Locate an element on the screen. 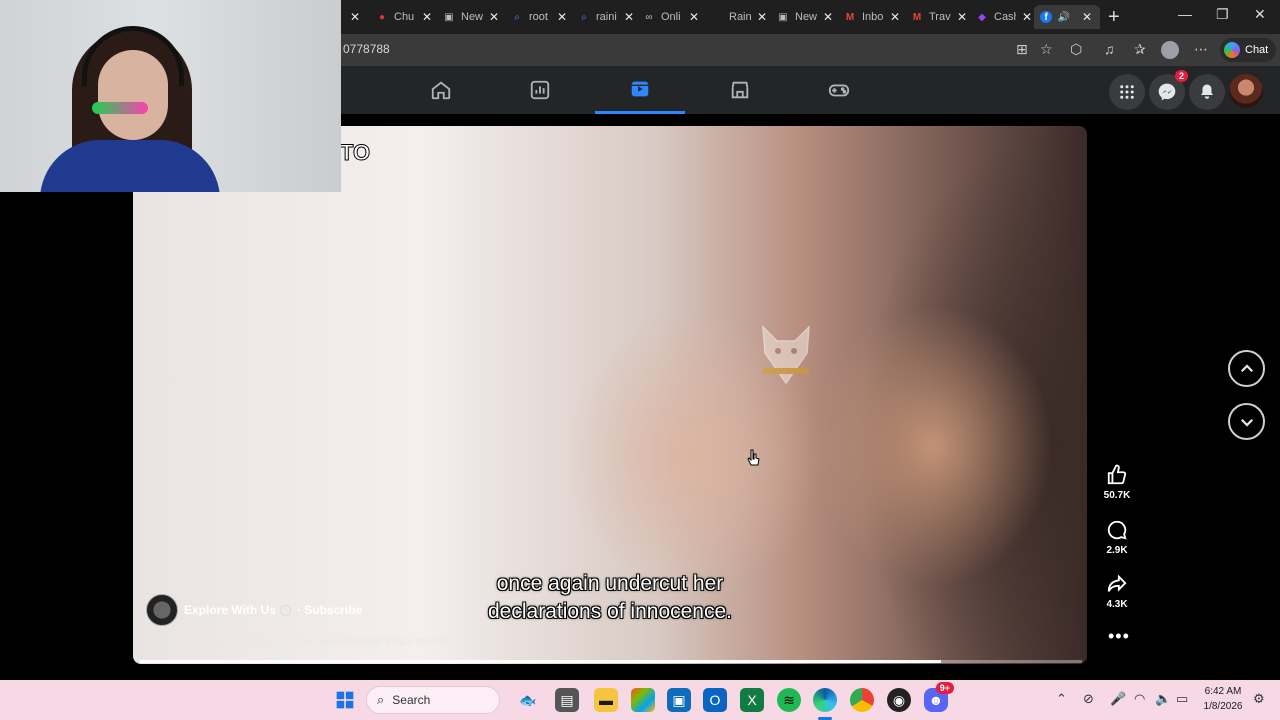 This screenshot has height=720, width=1280. chevron-up-icon: ⌃ is located at coordinates (1061, 699).